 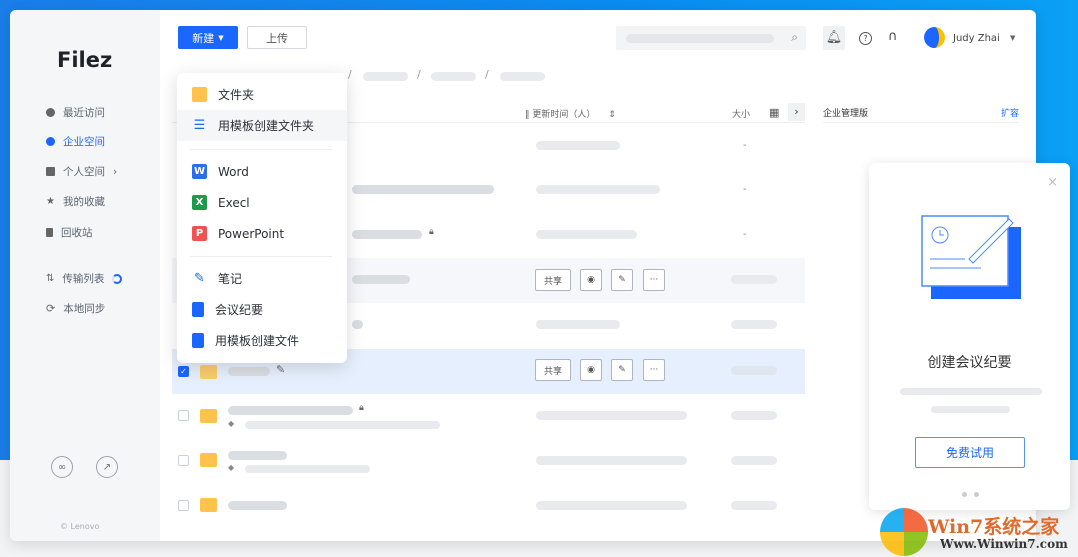 I want to click on menu-item-word: W Word, so click(x=262, y=171).